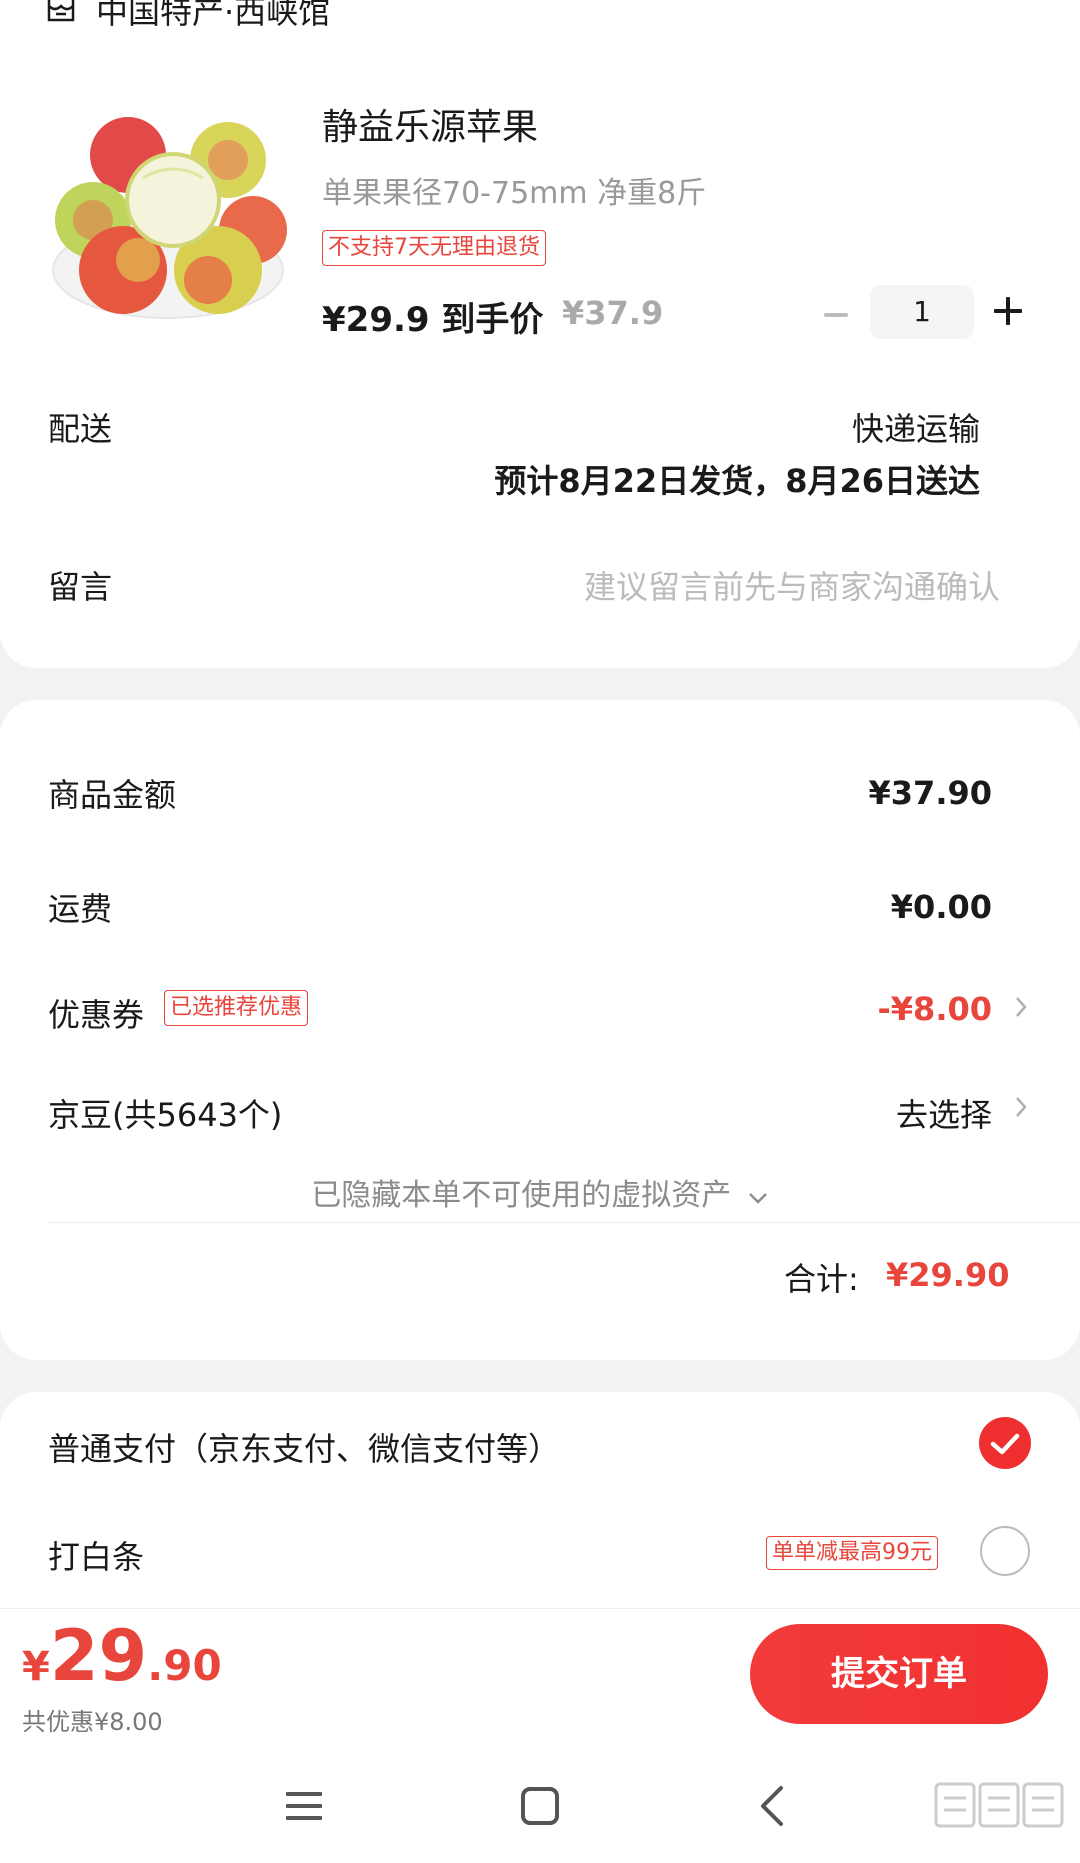  Describe the element at coordinates (916, 427) in the screenshot. I see `delivery-method: 快递运输` at that location.